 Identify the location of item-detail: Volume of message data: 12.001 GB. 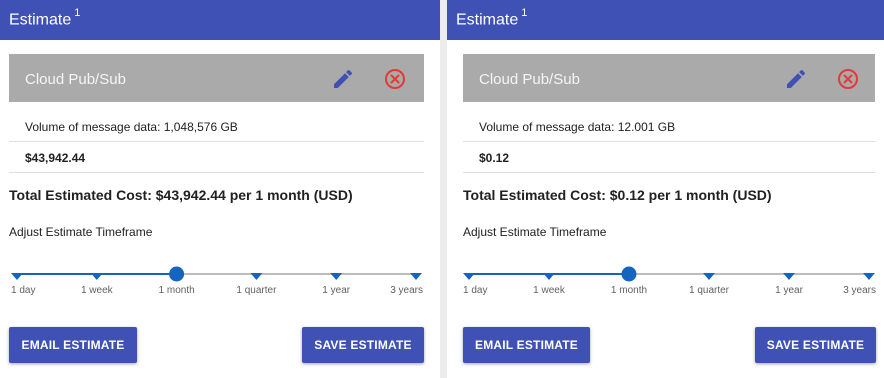
(577, 127).